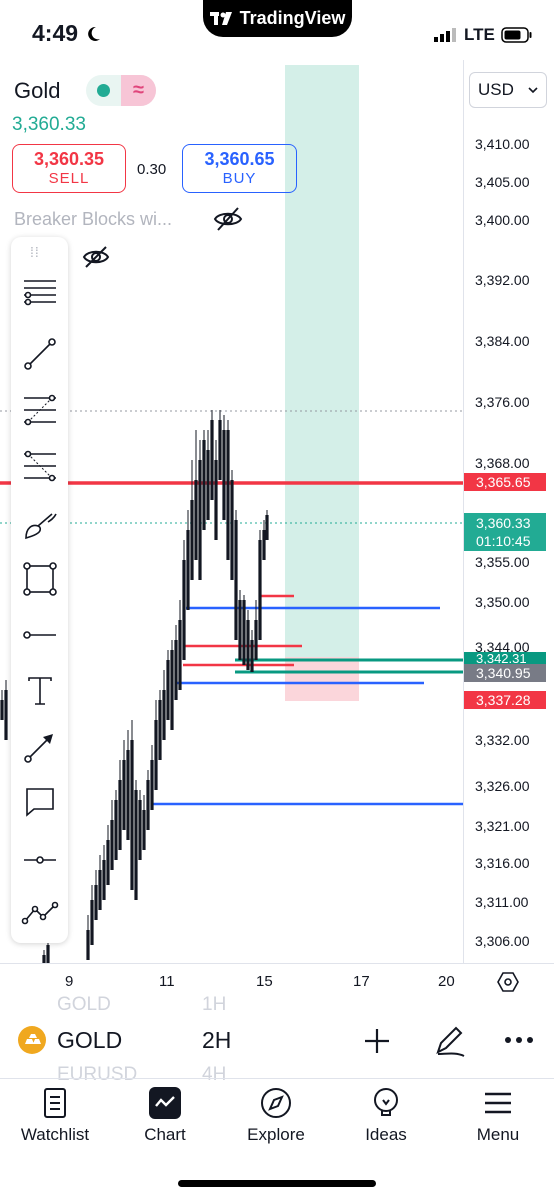 This screenshot has height=1200, width=554. I want to click on arrow-tool, so click(39, 747).